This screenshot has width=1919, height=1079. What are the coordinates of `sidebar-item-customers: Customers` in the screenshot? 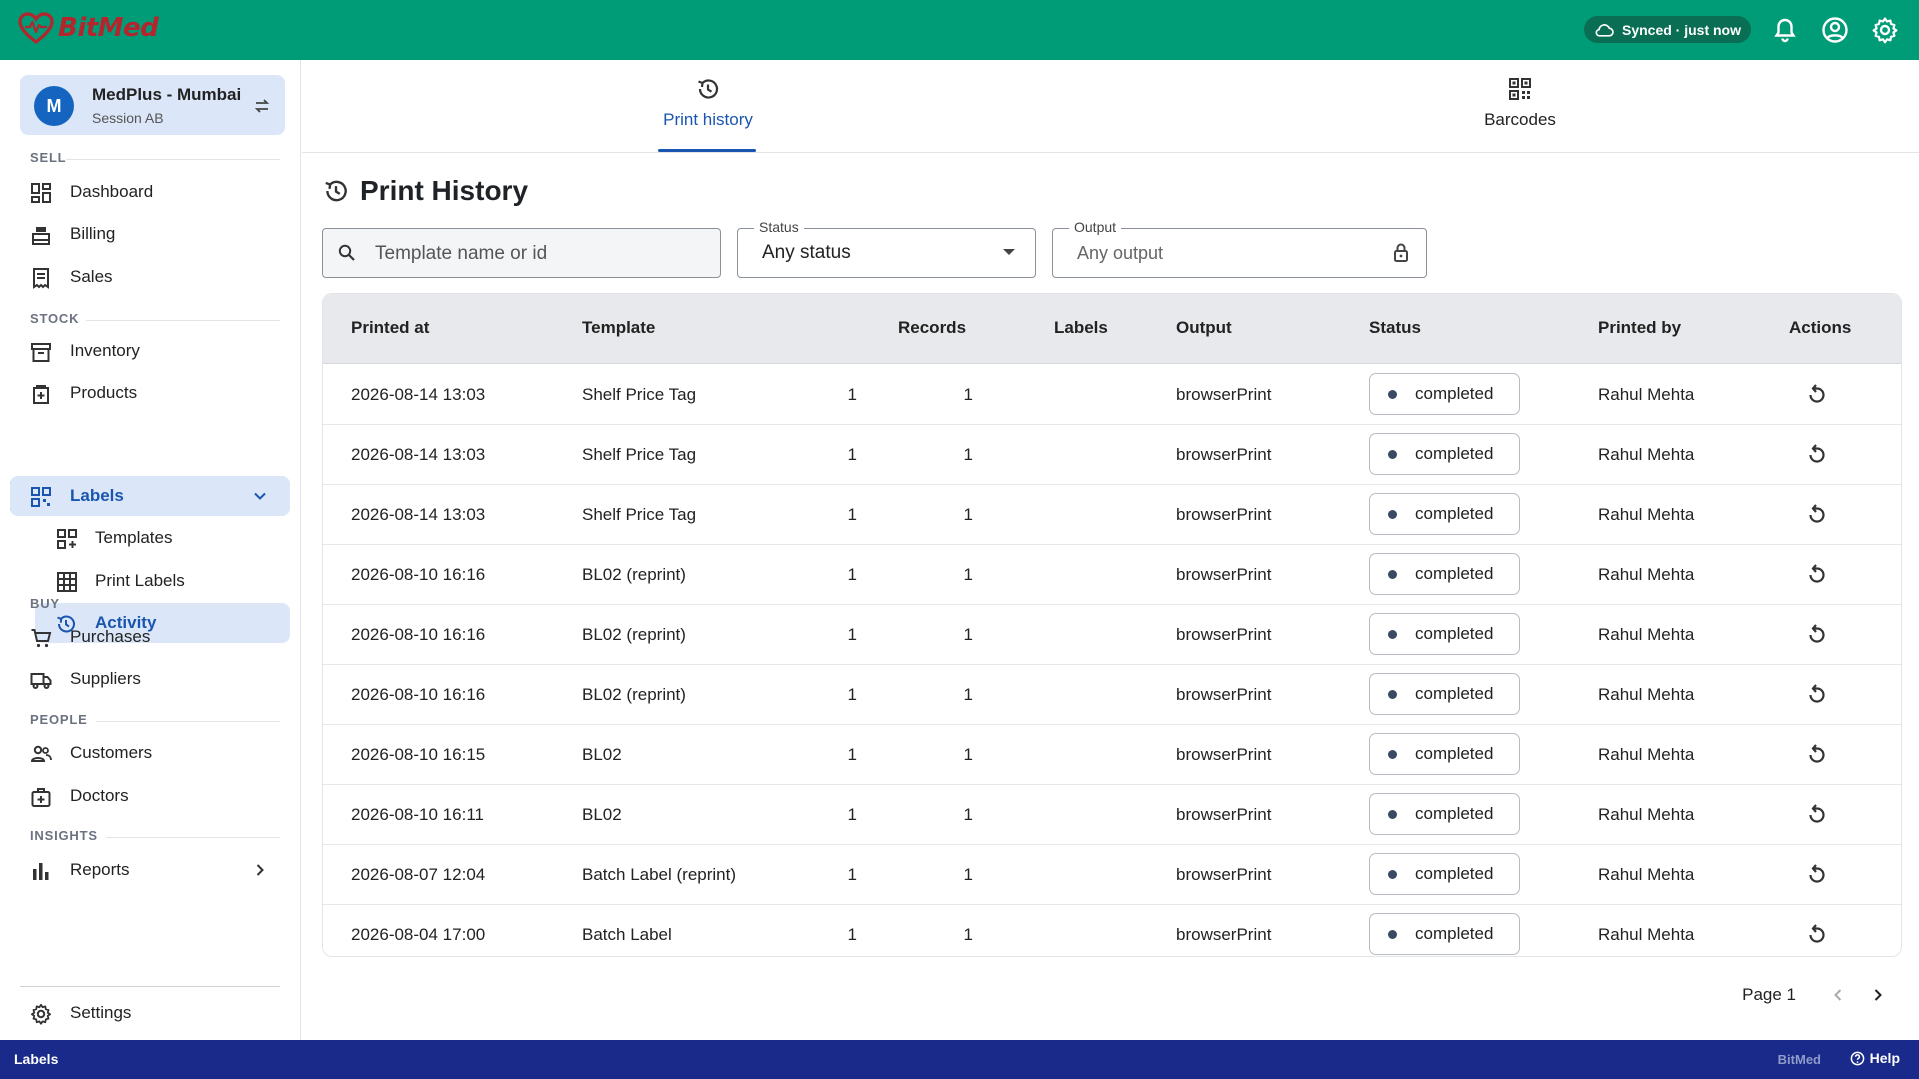 It's located at (150, 753).